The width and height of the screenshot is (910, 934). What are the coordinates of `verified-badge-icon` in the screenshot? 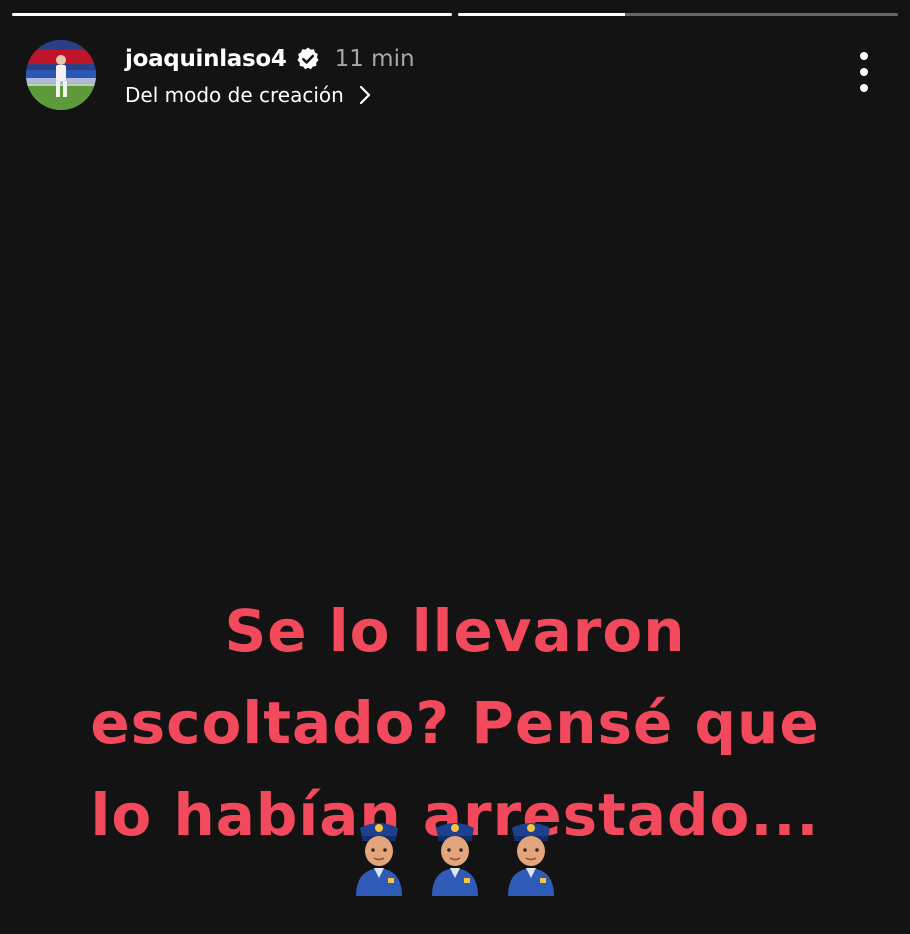 It's located at (308, 59).